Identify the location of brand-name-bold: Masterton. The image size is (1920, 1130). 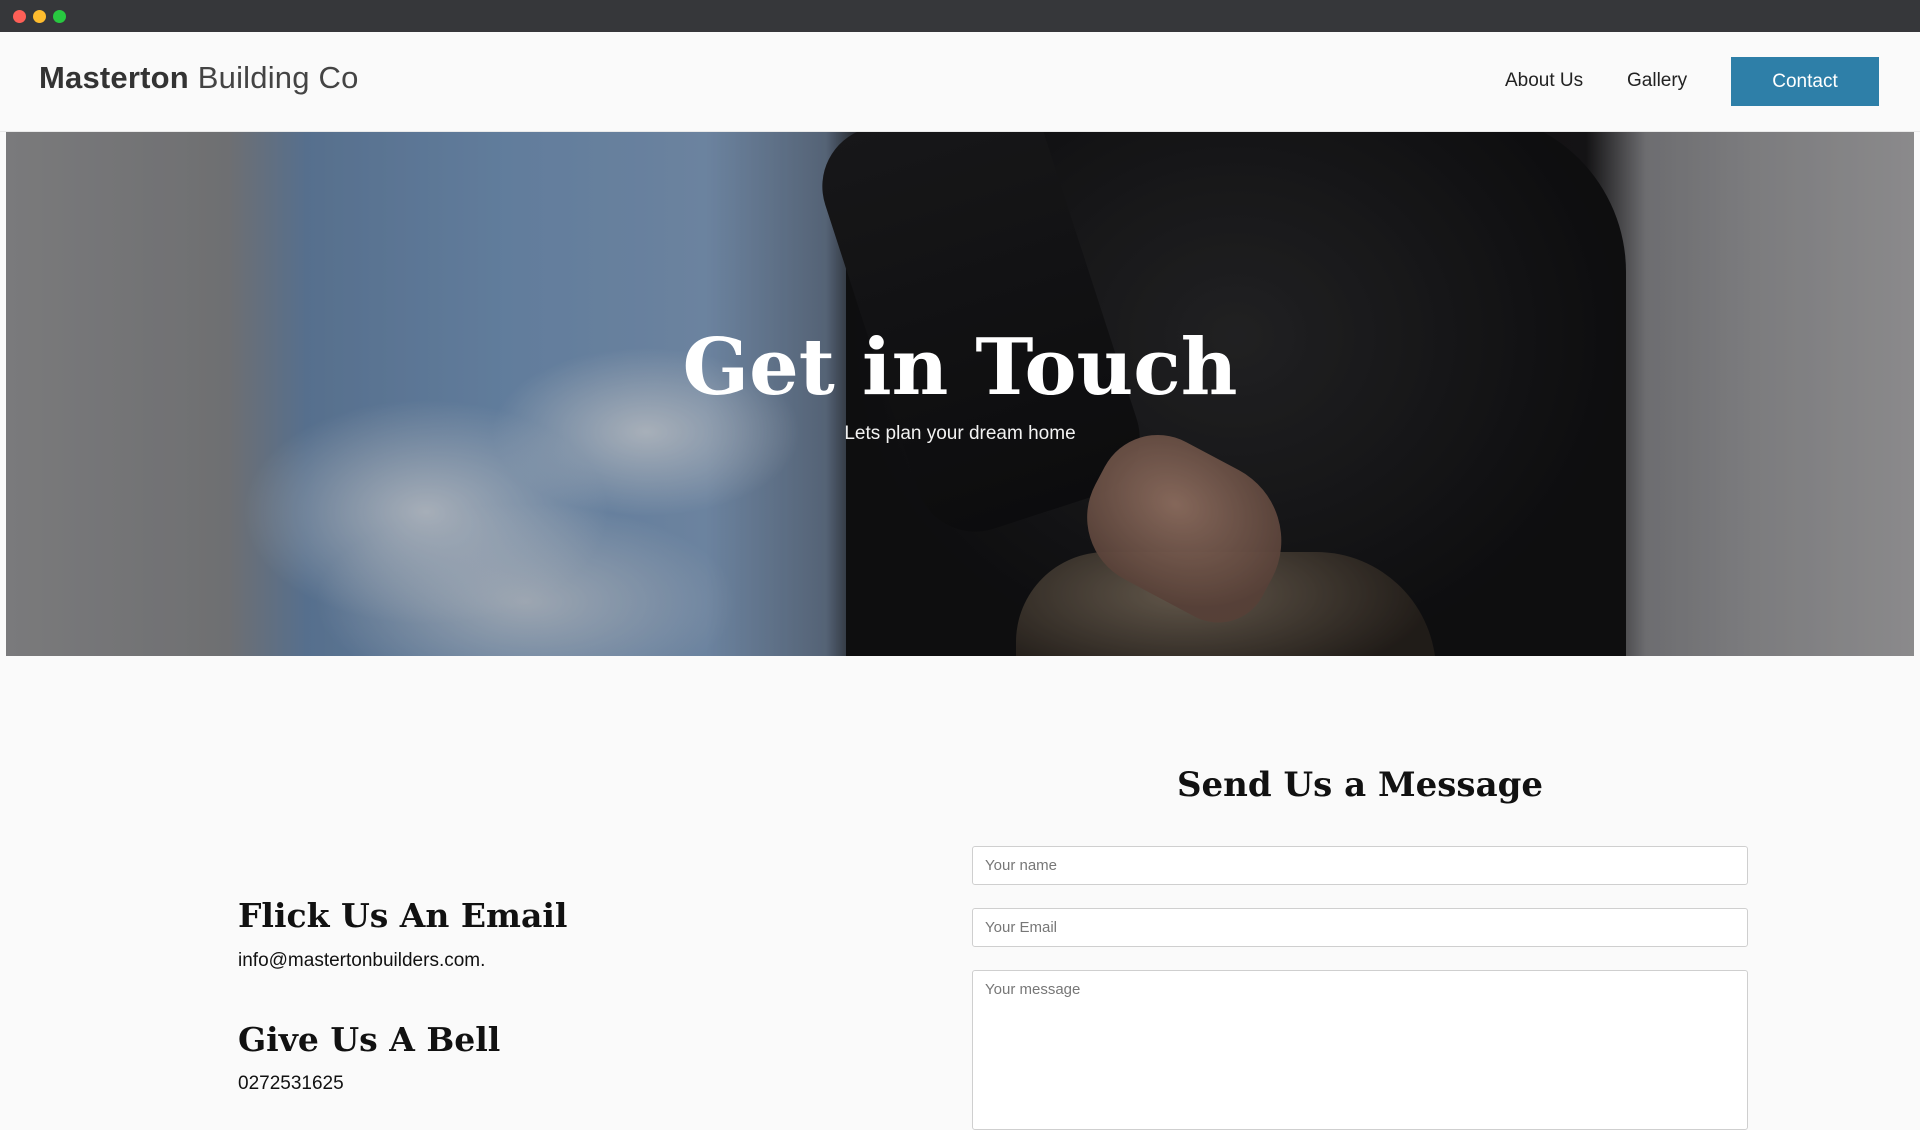
(114, 77).